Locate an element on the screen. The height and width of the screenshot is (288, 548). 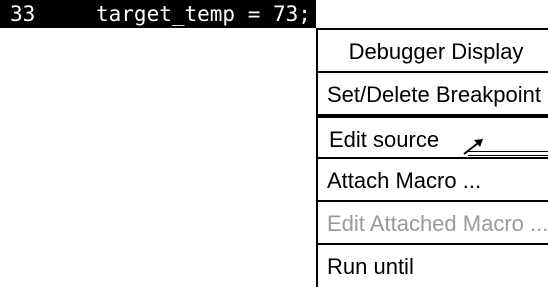
selected-code-line: 33 target_temp = 73; is located at coordinates (158, 14).